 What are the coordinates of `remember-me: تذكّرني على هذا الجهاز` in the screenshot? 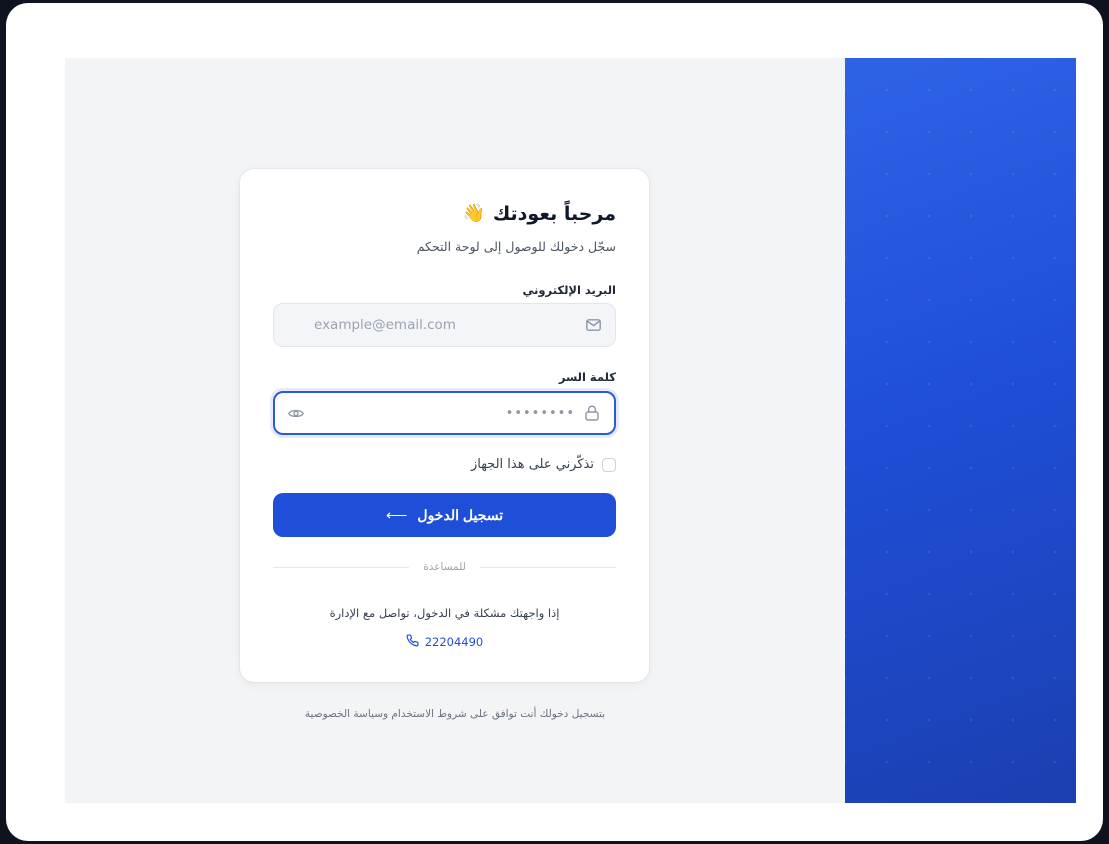 It's located at (543, 464).